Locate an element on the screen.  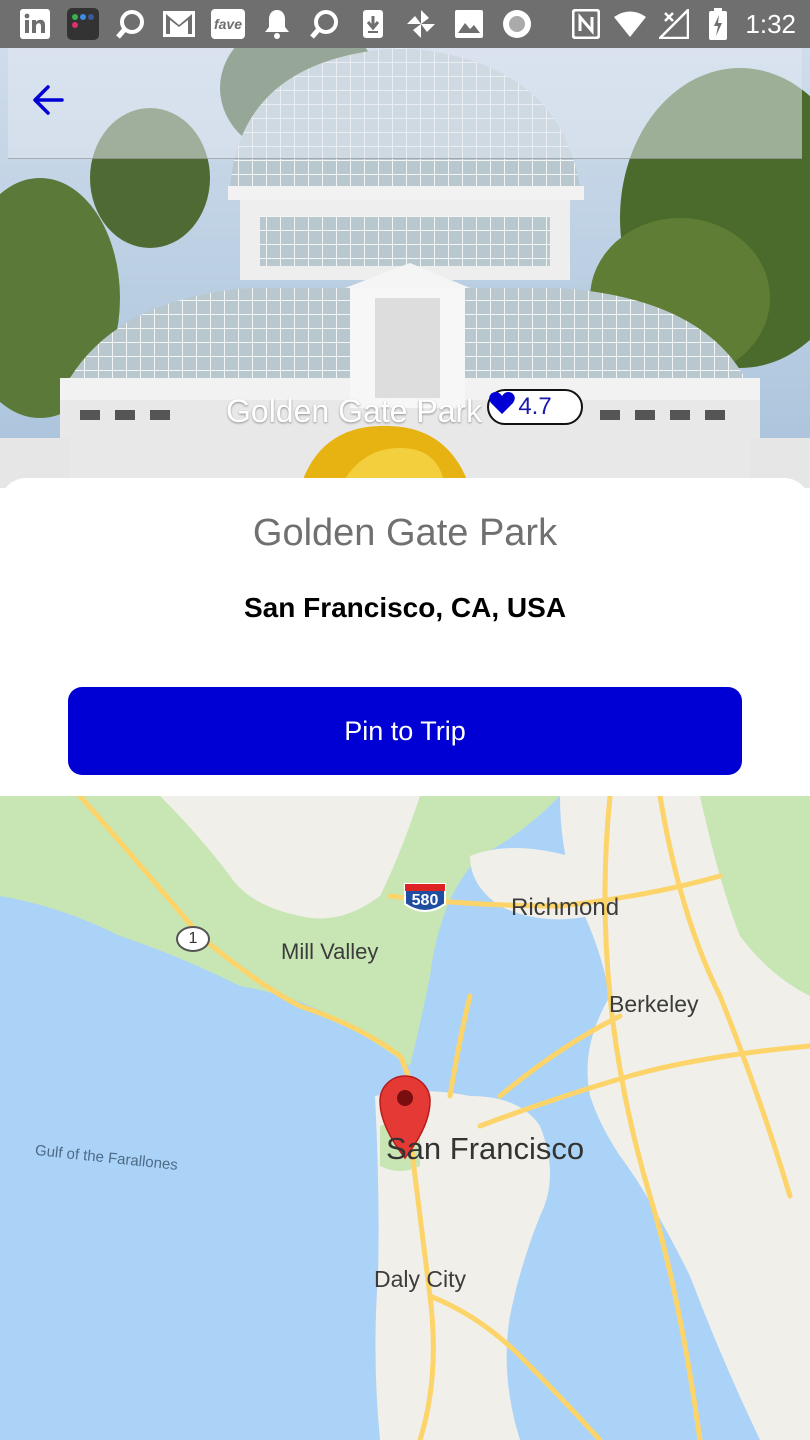
interstate-number: 580 is located at coordinates (425, 900).